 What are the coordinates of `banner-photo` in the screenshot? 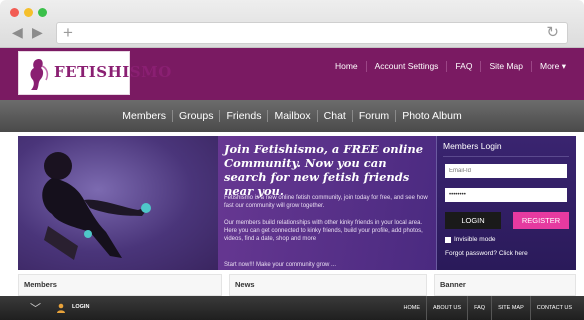 It's located at (118, 203).